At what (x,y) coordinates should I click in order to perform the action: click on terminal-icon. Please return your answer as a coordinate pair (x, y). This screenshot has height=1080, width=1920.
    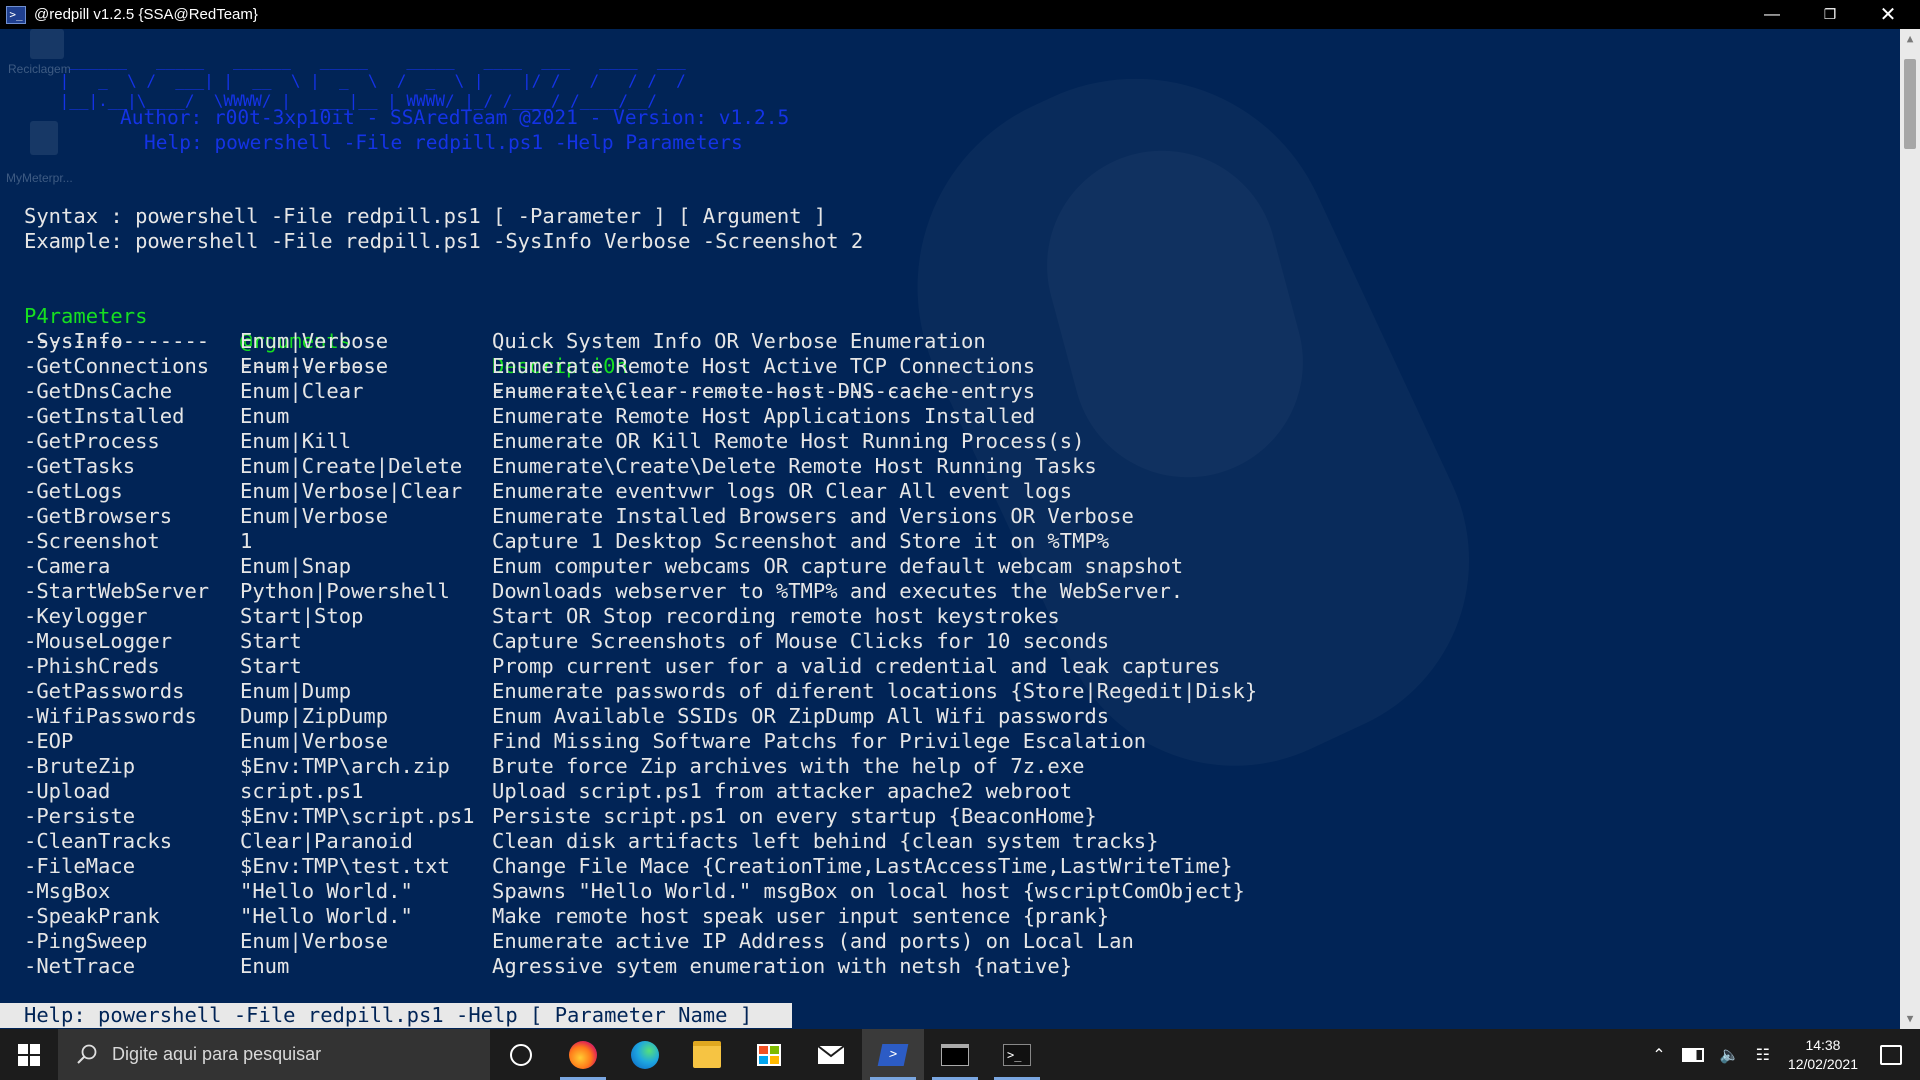
    Looking at the image, I should click on (955, 1054).